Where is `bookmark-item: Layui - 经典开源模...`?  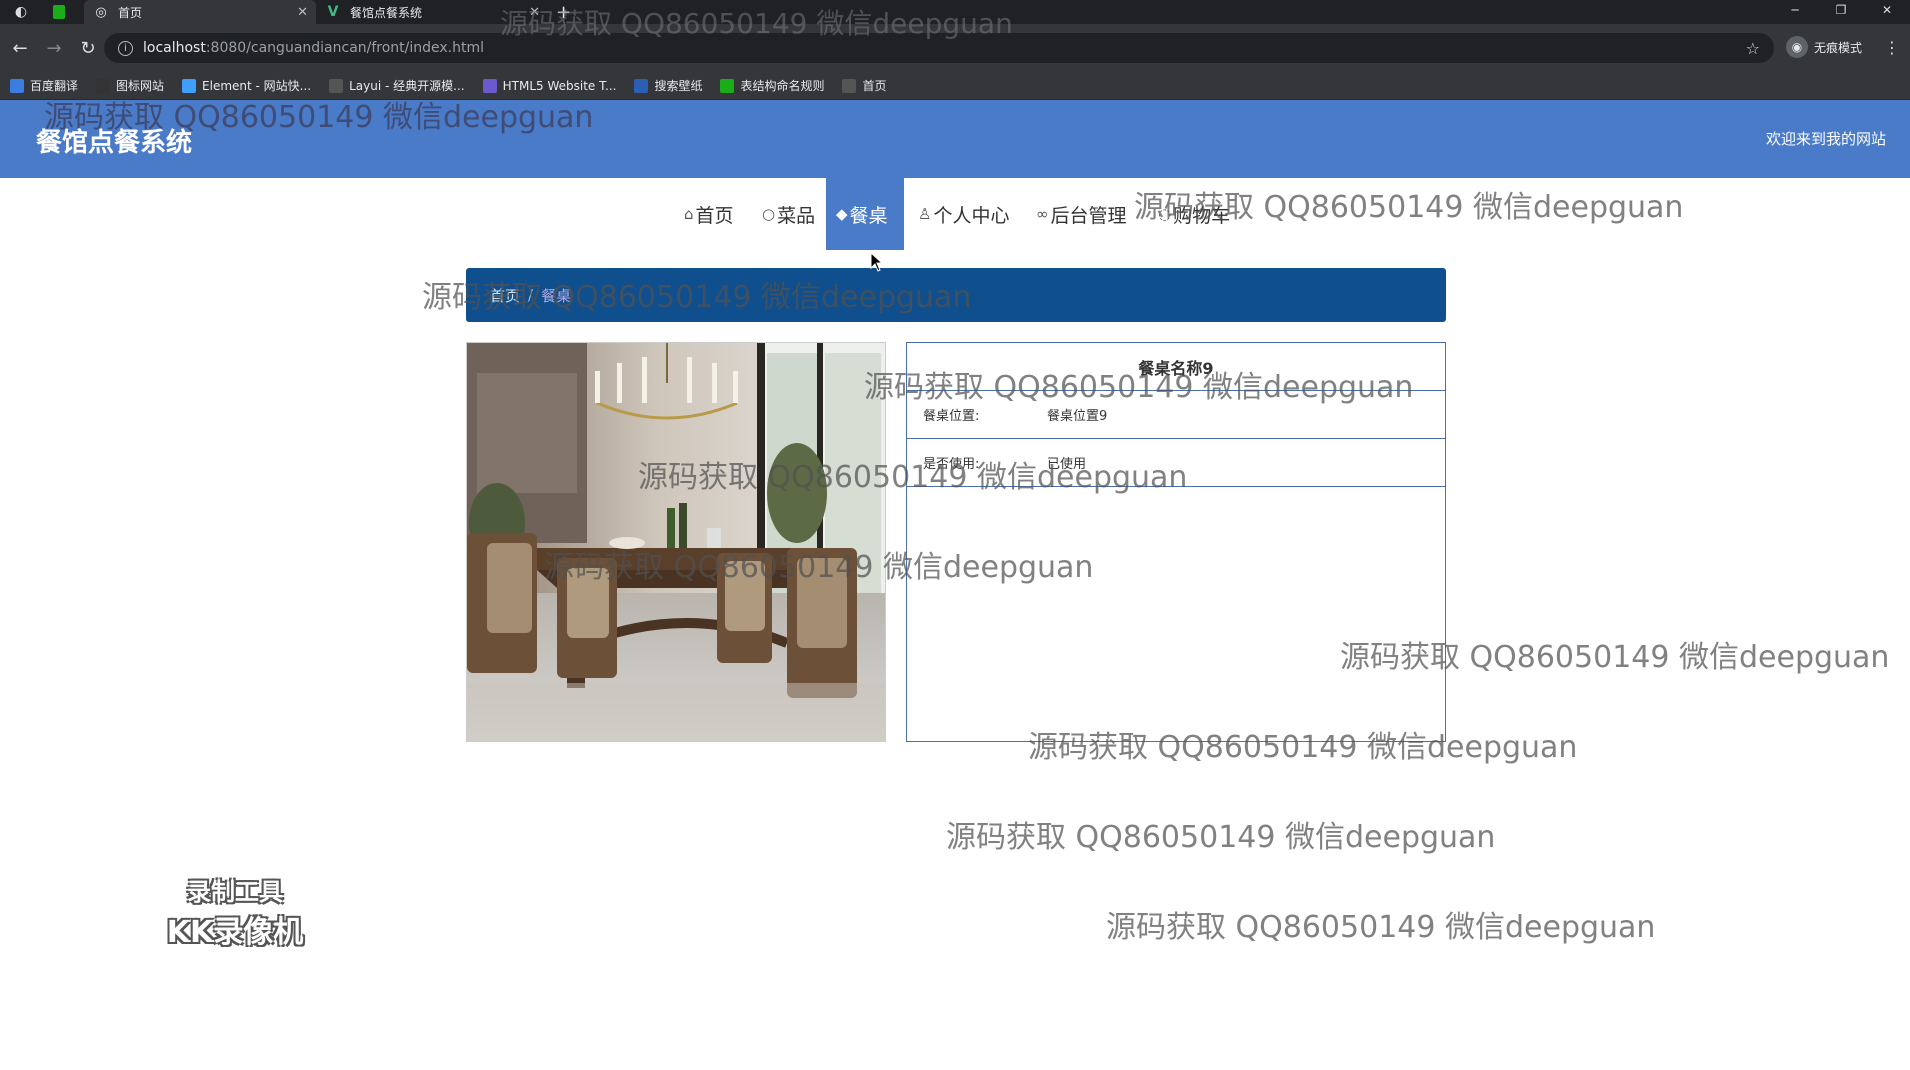 bookmark-item: Layui - 经典开源模... is located at coordinates (397, 85).